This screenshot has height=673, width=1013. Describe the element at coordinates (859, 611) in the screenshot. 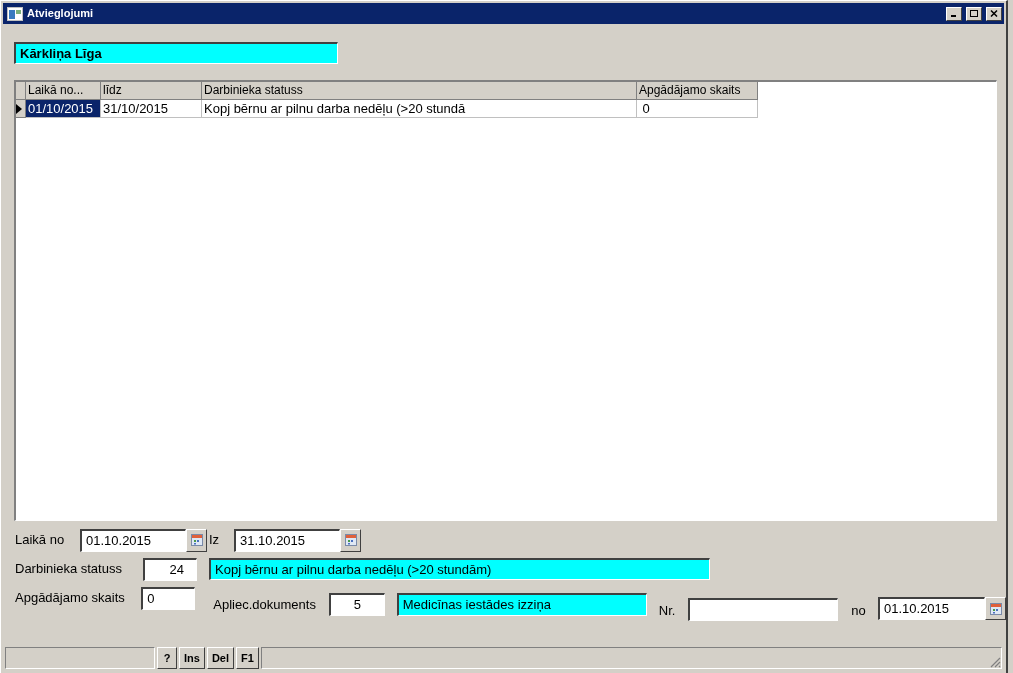

I see `field-label: no` at that location.